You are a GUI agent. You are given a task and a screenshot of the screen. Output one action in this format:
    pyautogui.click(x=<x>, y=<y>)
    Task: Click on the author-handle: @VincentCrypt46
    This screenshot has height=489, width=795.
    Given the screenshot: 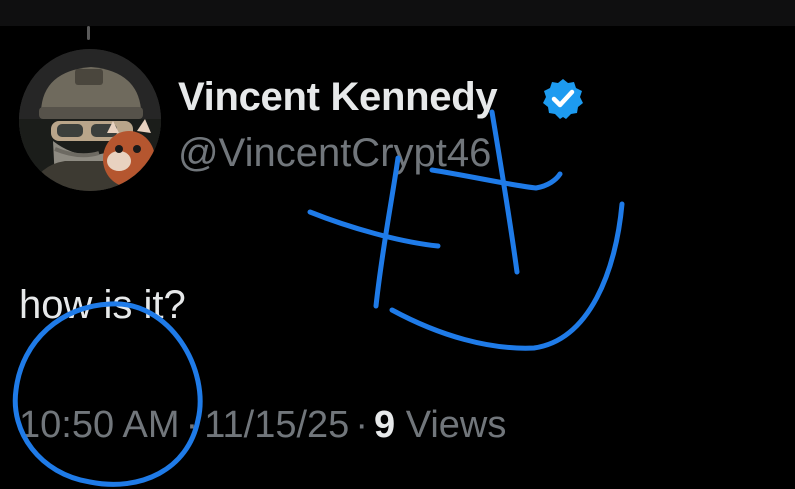 What is the action you would take?
    pyautogui.click(x=334, y=153)
    